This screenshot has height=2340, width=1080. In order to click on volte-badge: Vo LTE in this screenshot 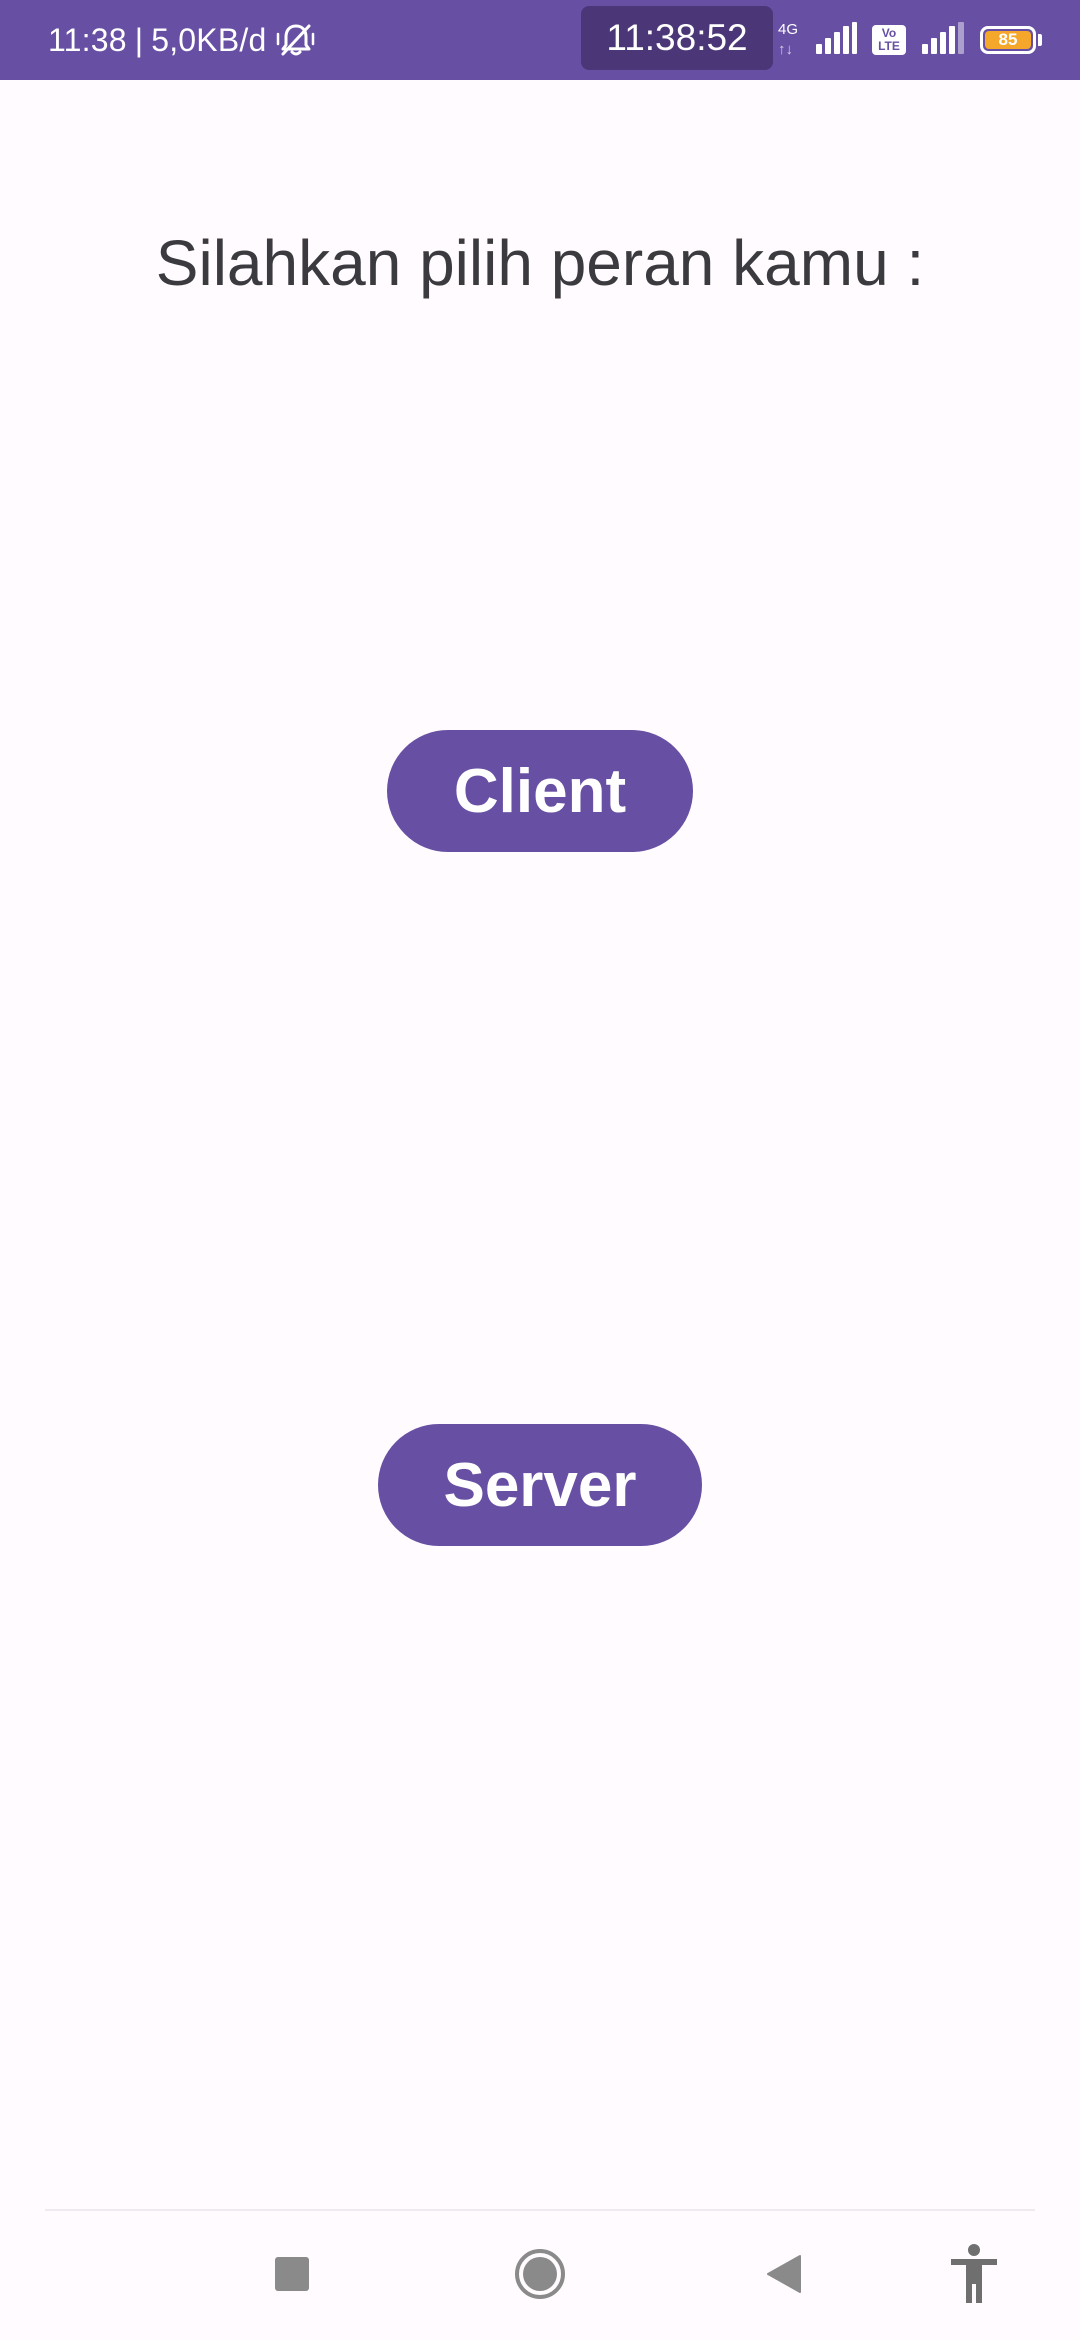, I will do `click(889, 40)`.